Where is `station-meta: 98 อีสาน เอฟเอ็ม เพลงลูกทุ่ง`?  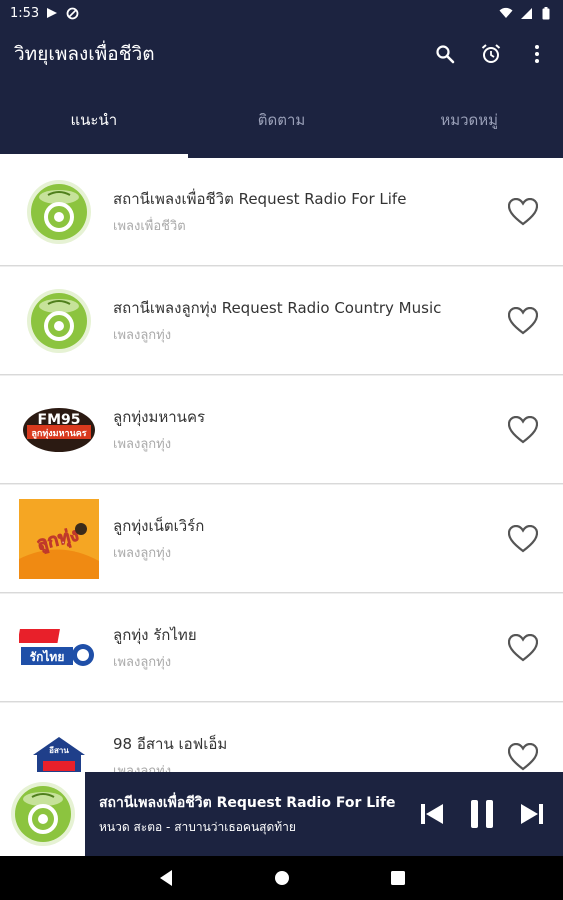
station-meta: 98 อีสาน เอฟเอ็ม เพลงลูกทุ่ง is located at coordinates (308, 752).